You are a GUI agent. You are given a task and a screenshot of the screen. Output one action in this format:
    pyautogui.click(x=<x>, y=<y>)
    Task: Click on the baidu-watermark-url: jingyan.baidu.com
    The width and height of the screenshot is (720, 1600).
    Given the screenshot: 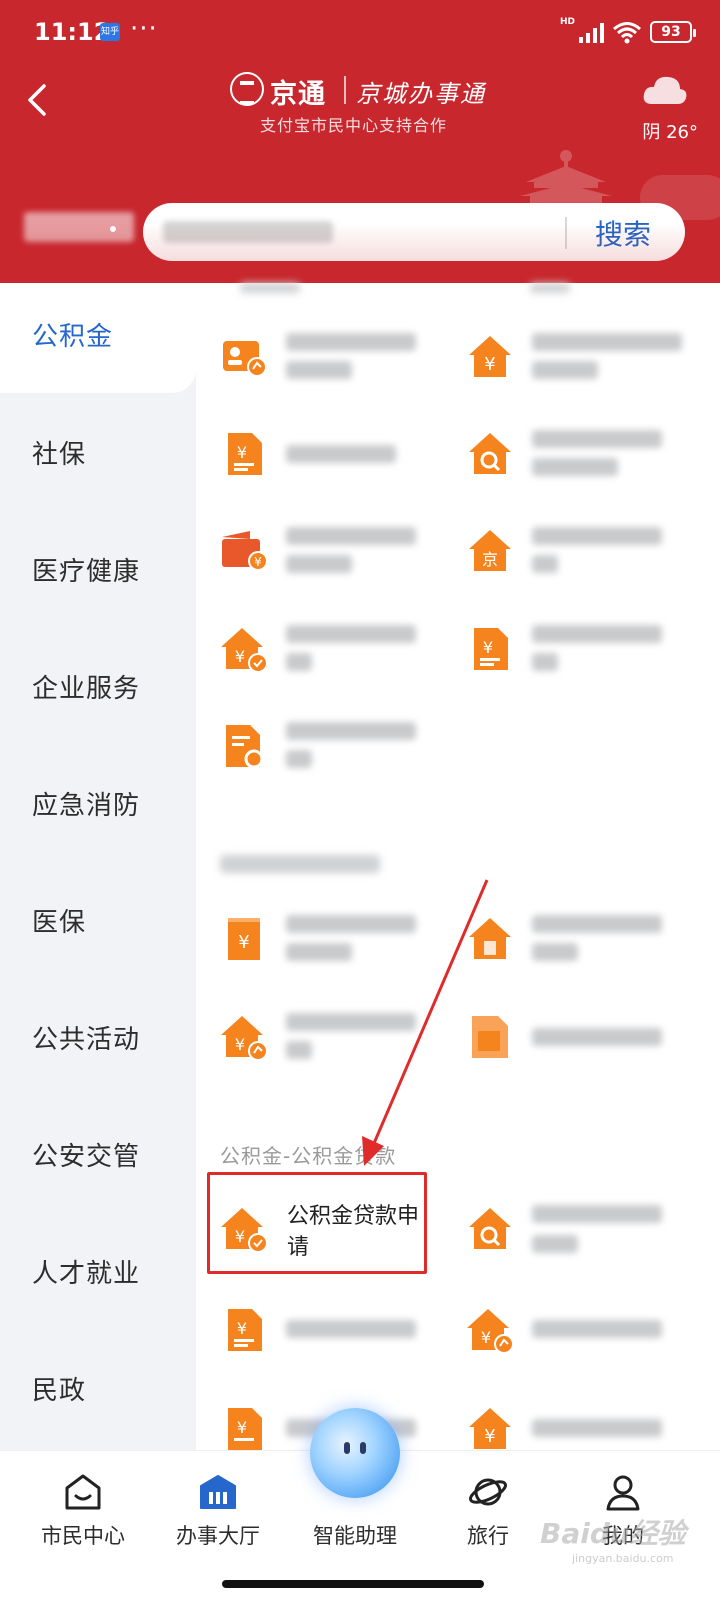 What is the action you would take?
    pyautogui.click(x=623, y=1558)
    